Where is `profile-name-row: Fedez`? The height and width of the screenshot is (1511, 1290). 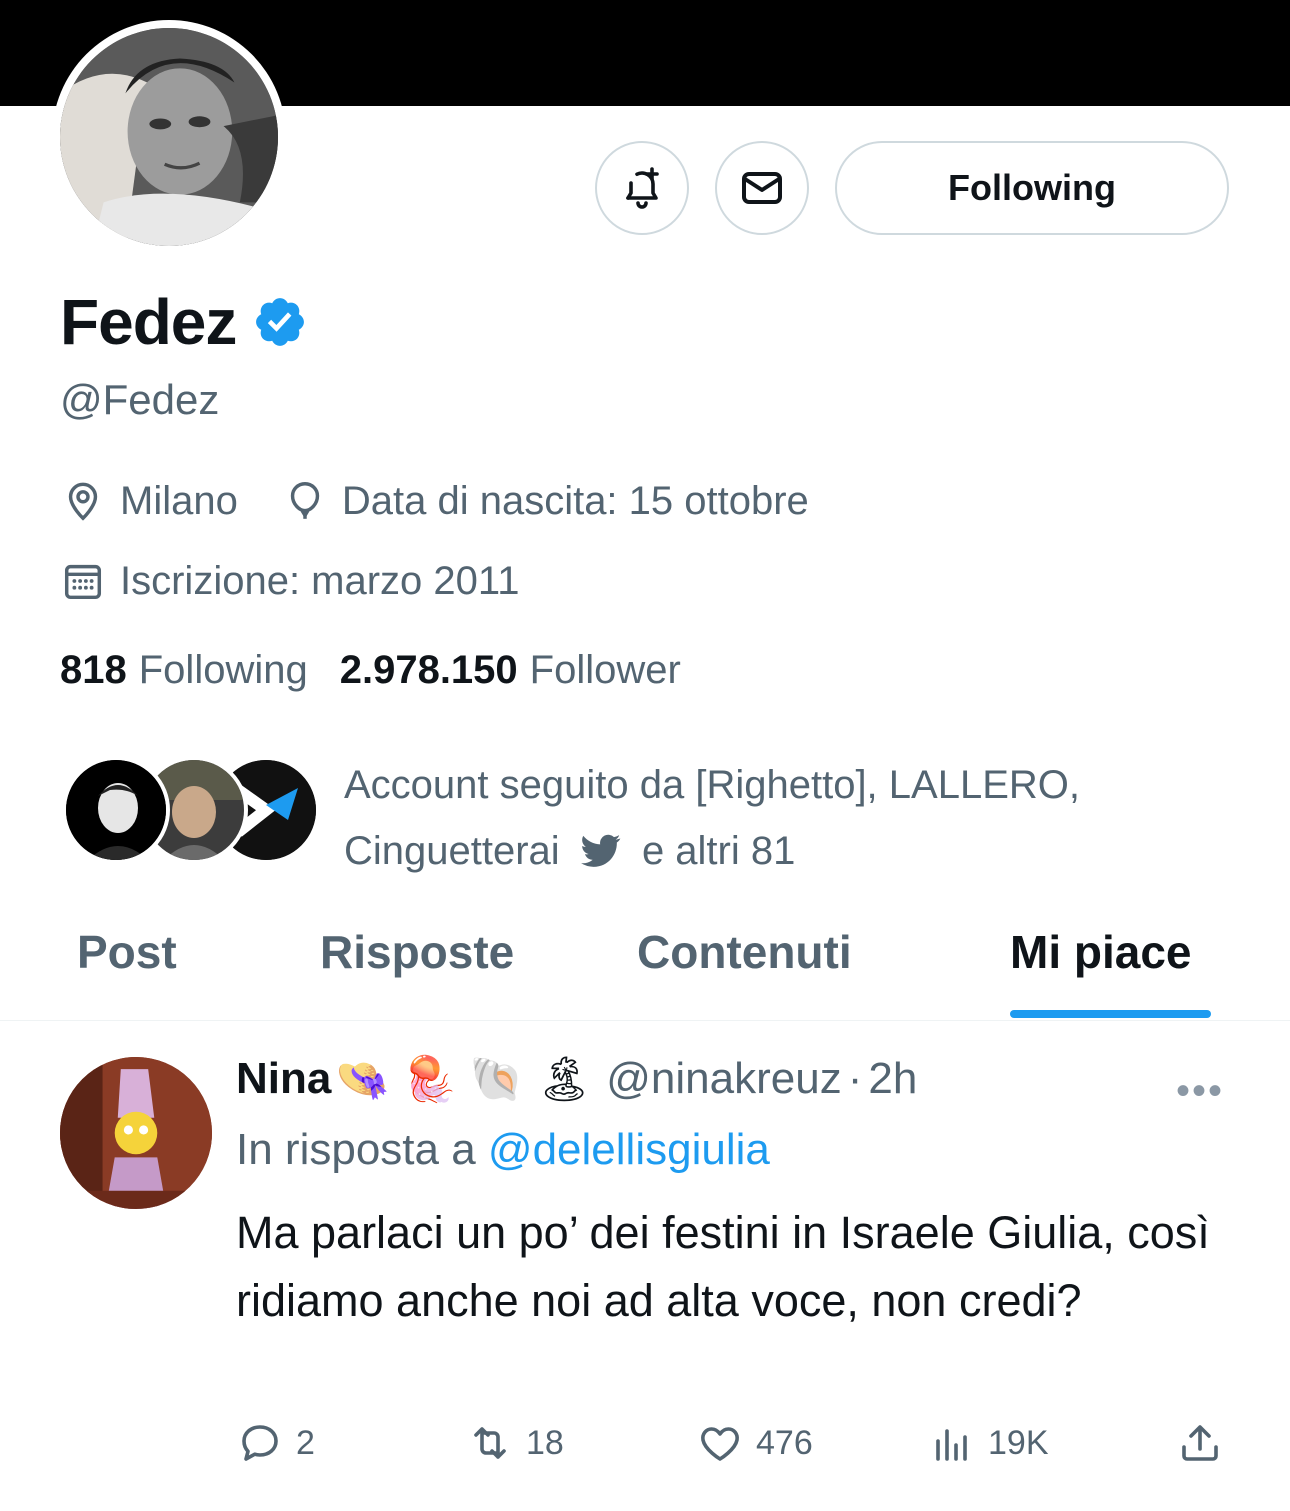
profile-name-row: Fedez is located at coordinates (184, 322).